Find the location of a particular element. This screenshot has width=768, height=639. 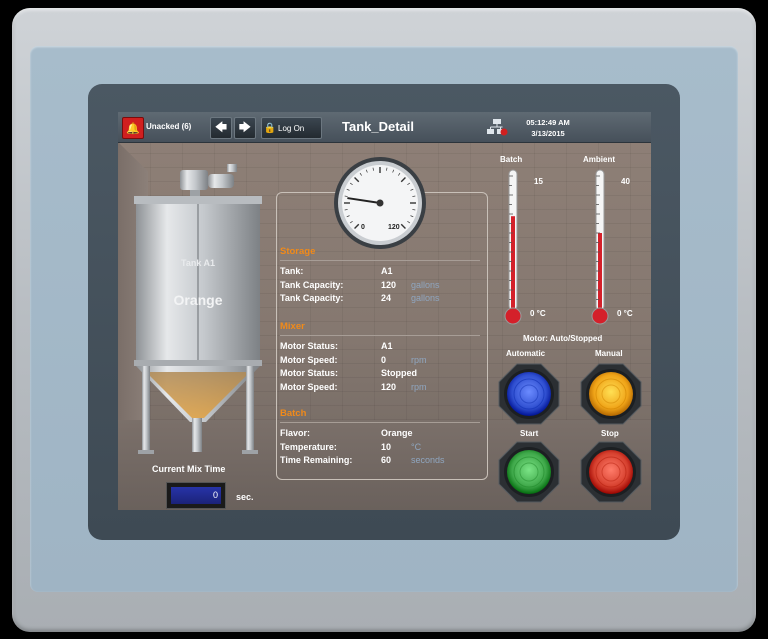

storage-row-value: 120 is located at coordinates (389, 284).